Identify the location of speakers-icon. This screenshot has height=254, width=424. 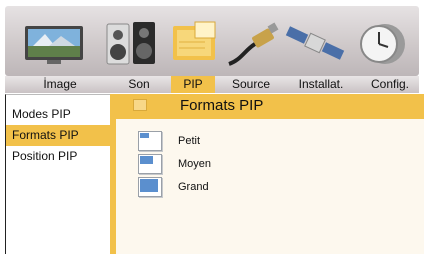
(131, 43).